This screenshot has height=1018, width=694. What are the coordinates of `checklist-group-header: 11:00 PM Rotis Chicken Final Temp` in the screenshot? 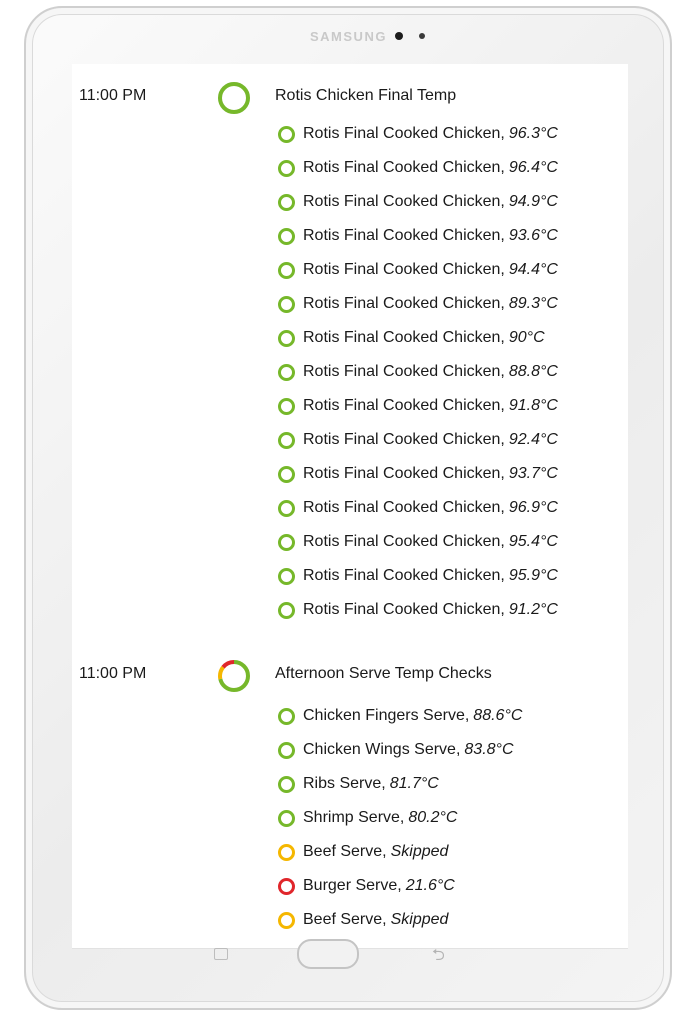 It's located at (350, 98).